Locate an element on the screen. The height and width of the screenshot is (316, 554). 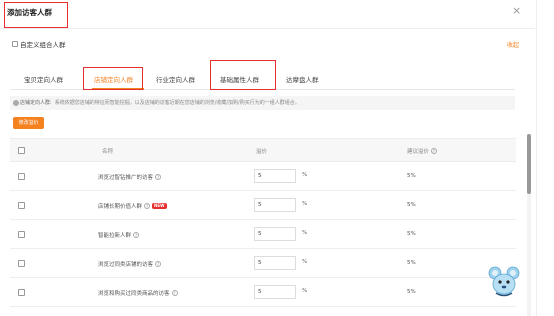
header-premium: 溢价 is located at coordinates (262, 152).